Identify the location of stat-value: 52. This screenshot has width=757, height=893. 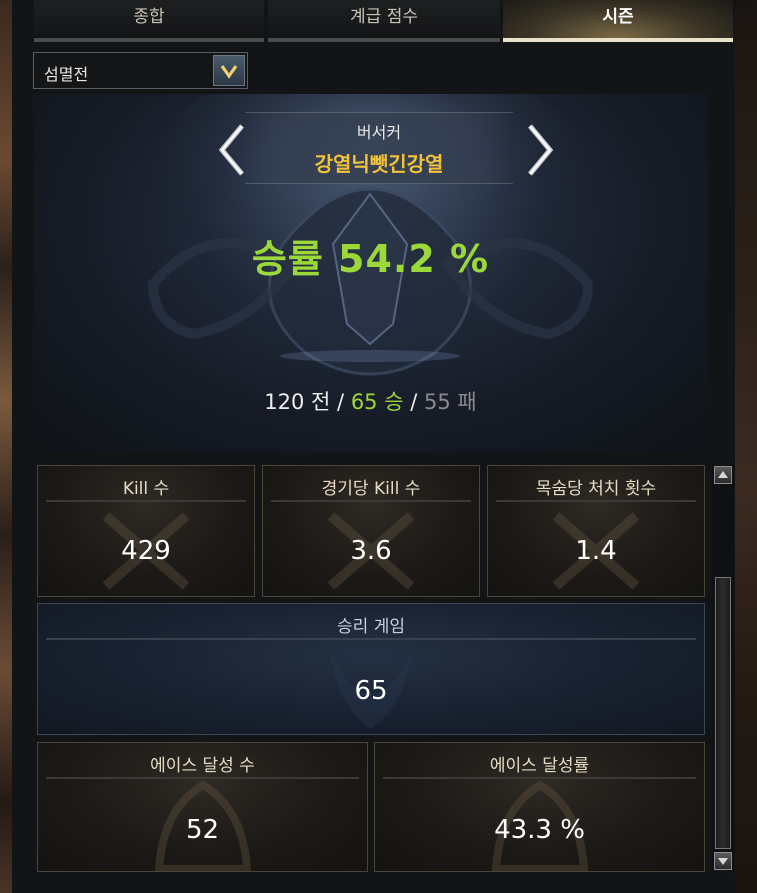
(202, 830).